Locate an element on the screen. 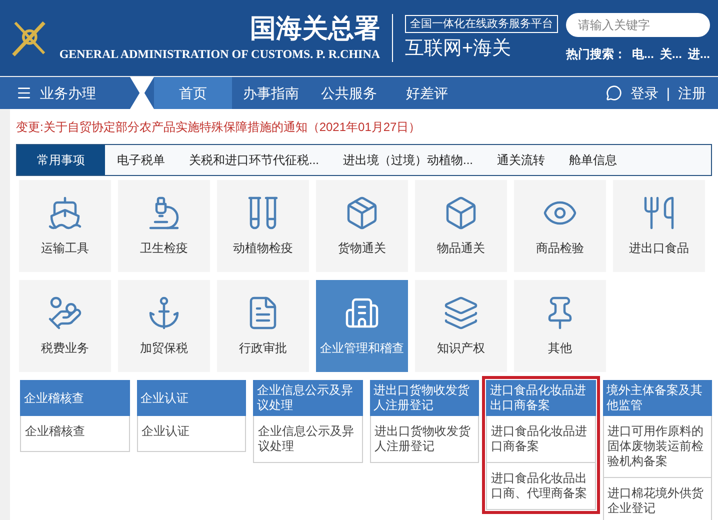 The height and width of the screenshot is (520, 718). panel-link: 进口可用作原料的固体废物装运前检验机构备案 is located at coordinates (657, 447).